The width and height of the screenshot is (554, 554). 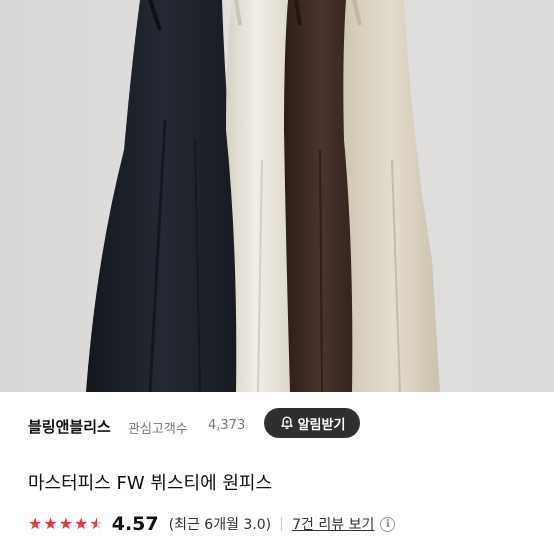 What do you see at coordinates (135, 524) in the screenshot?
I see `rating-score: 4.57` at bounding box center [135, 524].